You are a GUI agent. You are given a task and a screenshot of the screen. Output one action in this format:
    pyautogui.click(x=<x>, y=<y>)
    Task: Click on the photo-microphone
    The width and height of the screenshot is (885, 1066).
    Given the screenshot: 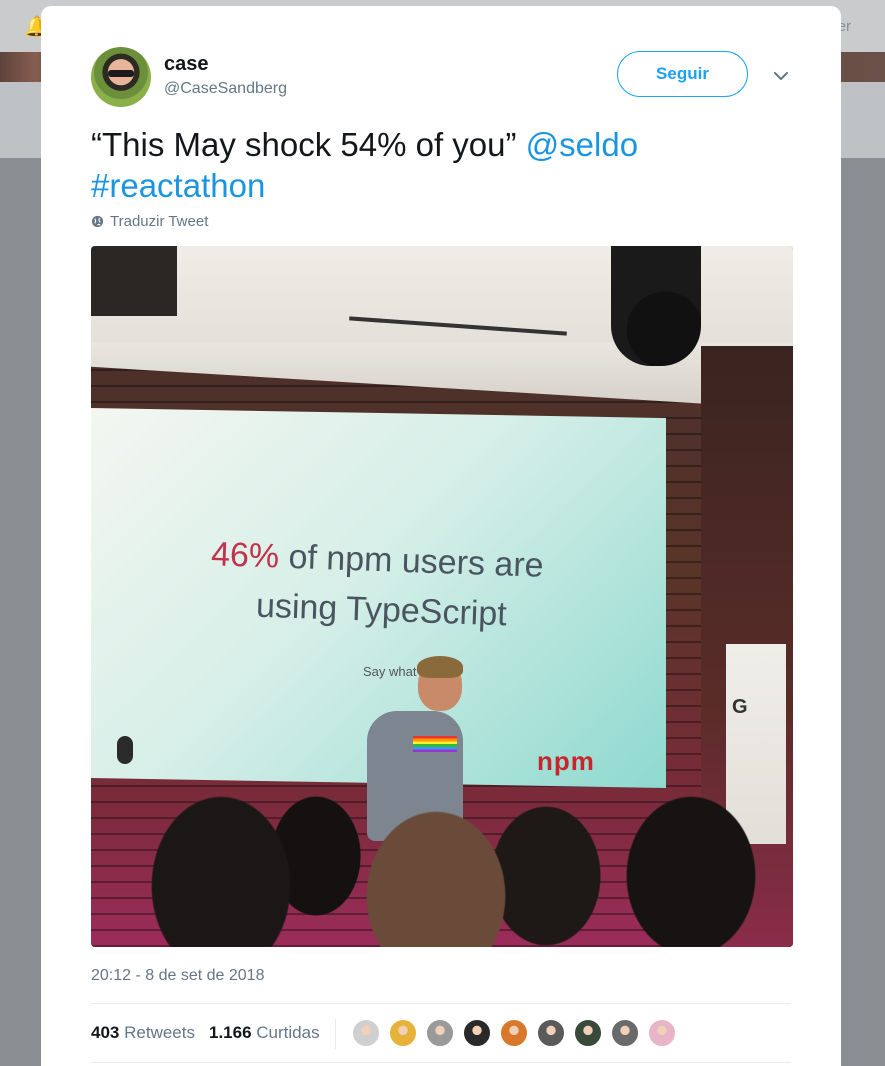 What is the action you would take?
    pyautogui.click(x=125, y=750)
    